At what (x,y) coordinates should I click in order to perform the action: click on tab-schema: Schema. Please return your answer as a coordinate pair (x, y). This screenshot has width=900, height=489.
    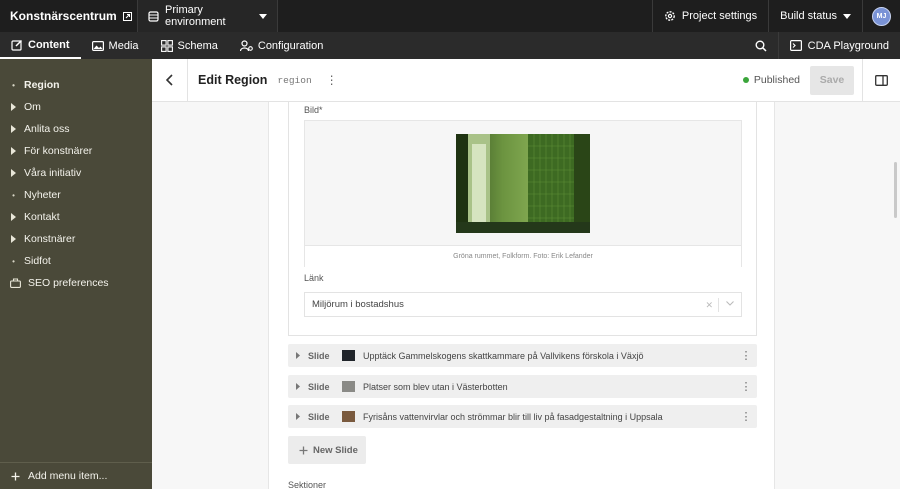
    Looking at the image, I should click on (189, 45).